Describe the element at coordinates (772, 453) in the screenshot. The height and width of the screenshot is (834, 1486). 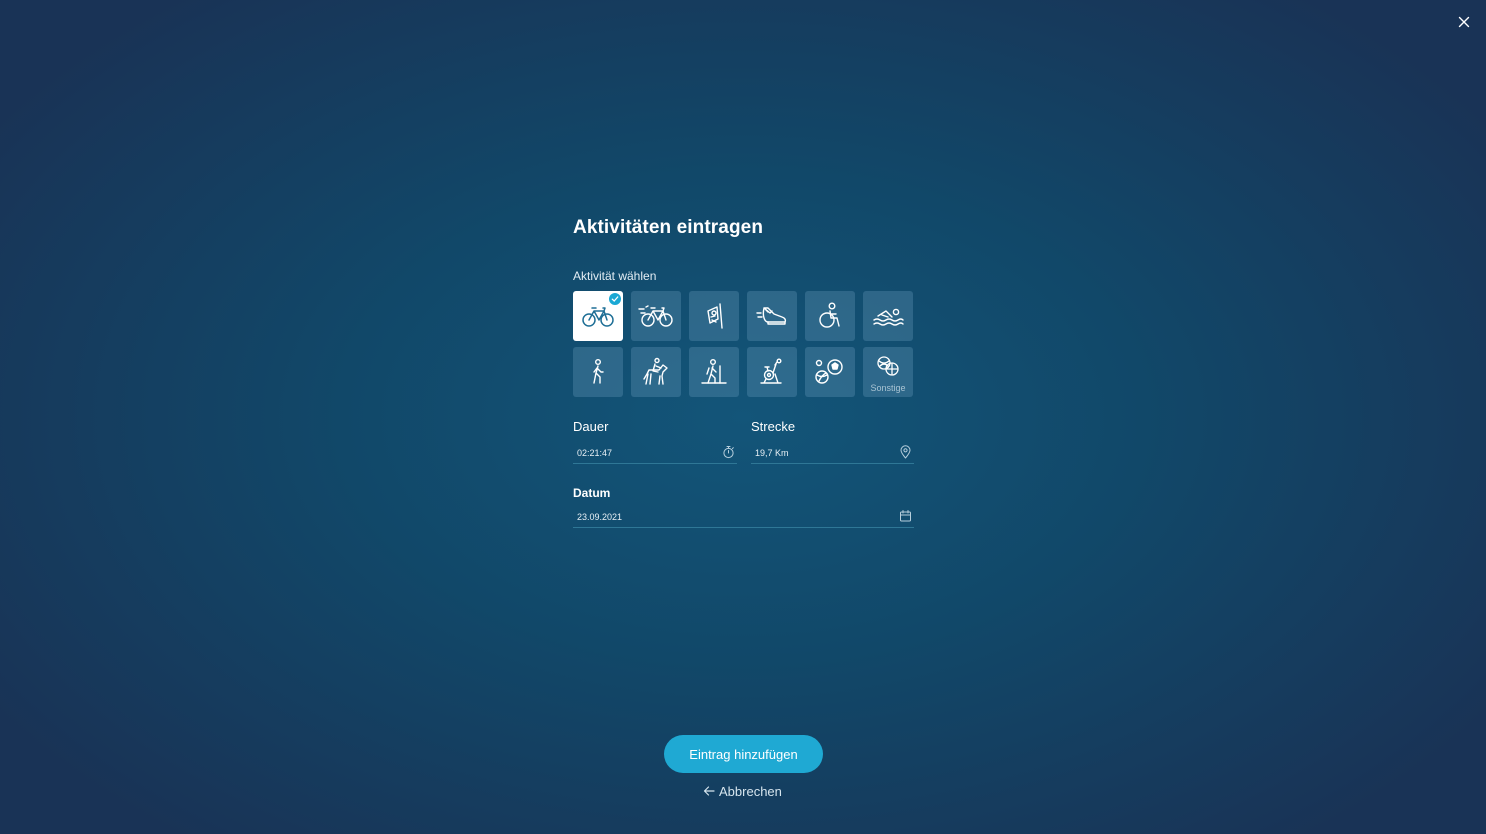
I see `distance-value: 19,7 Km` at that location.